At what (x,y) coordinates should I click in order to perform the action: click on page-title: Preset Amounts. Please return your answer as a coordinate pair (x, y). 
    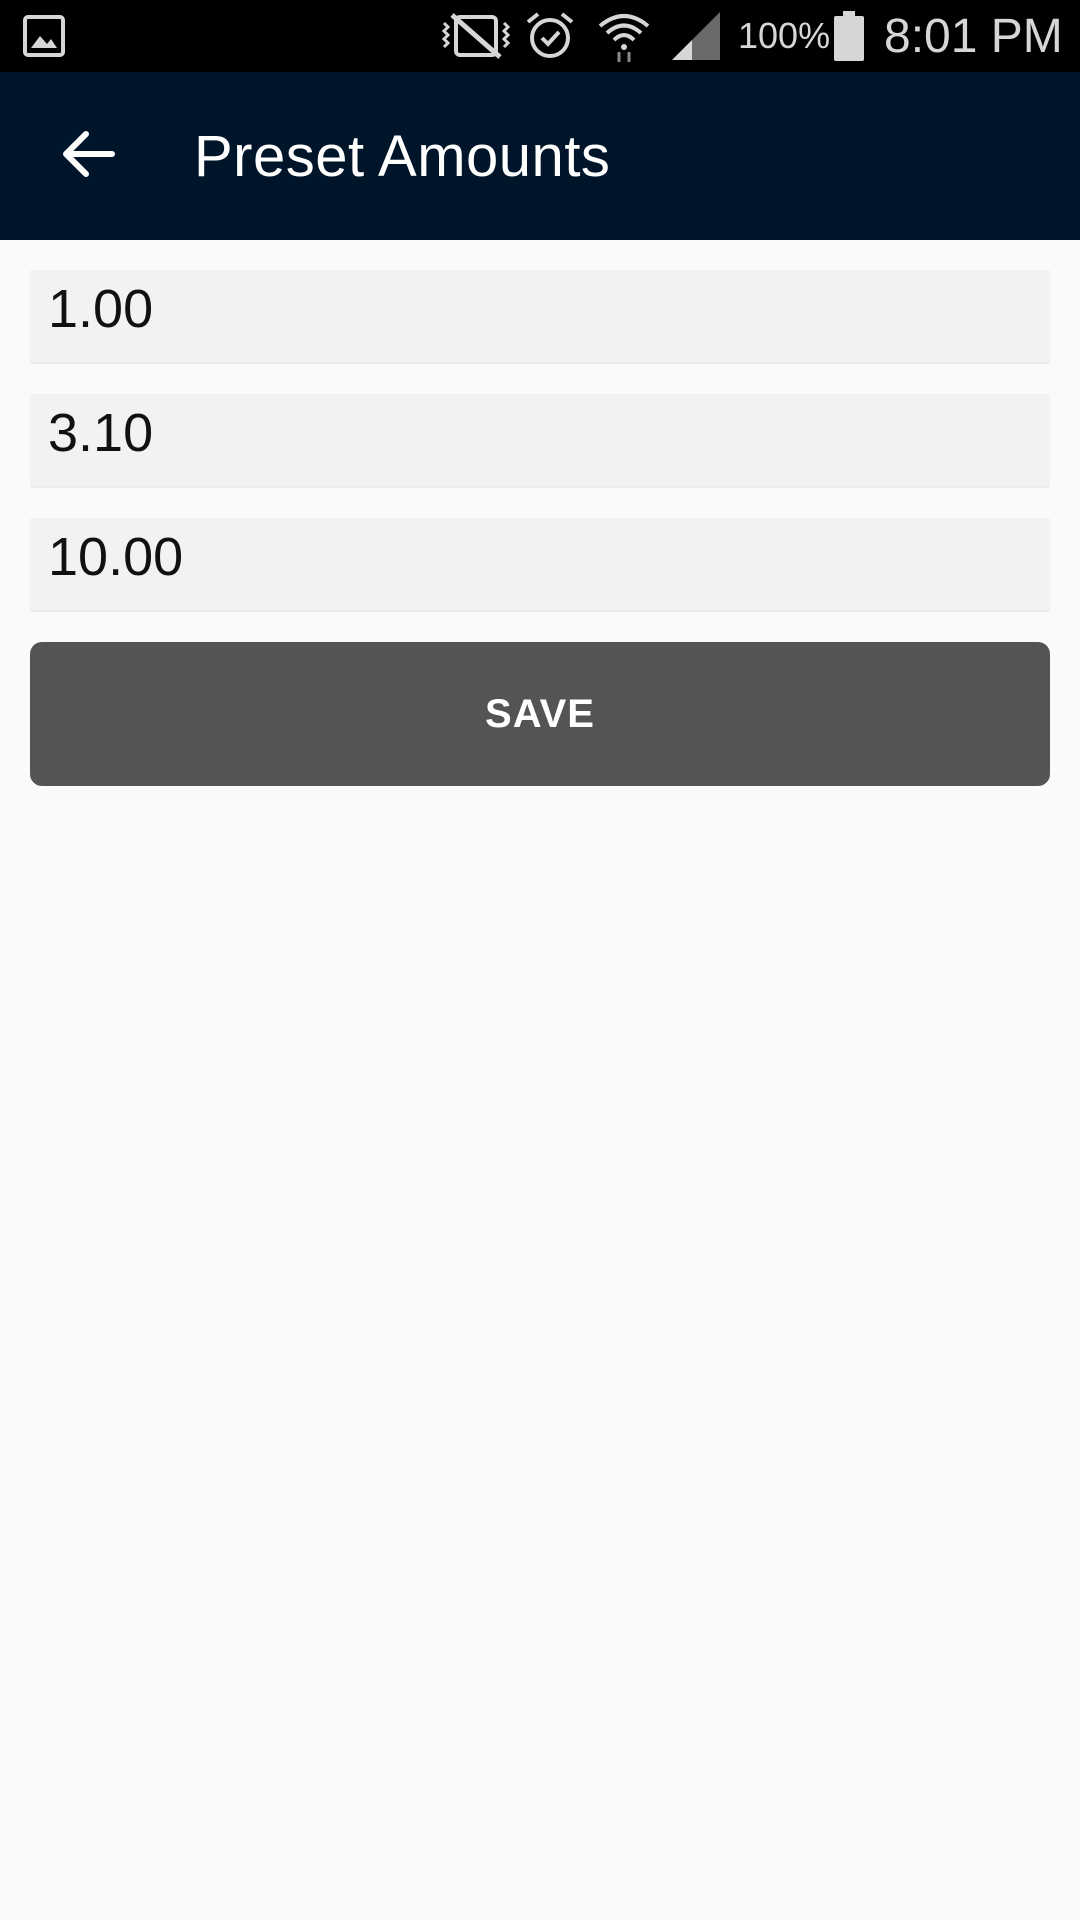
    Looking at the image, I should click on (402, 156).